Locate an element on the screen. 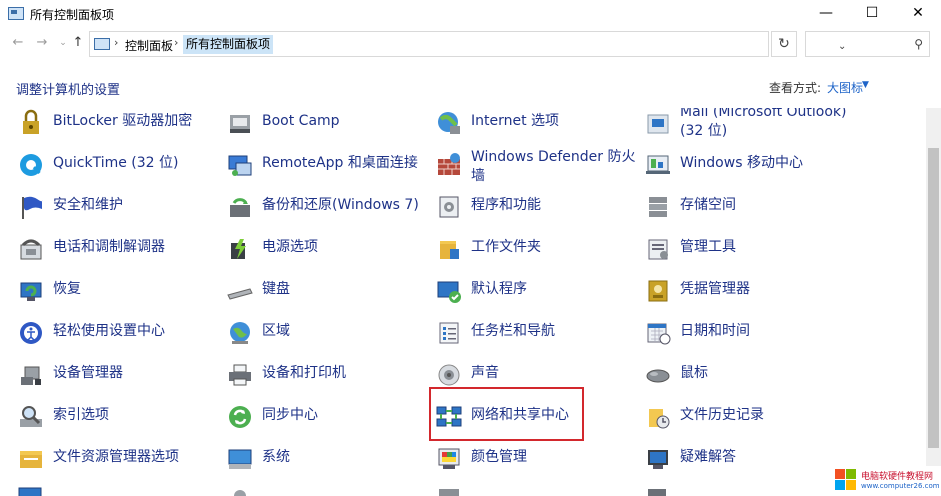  remoteapp-icon is located at coordinates (240, 165).